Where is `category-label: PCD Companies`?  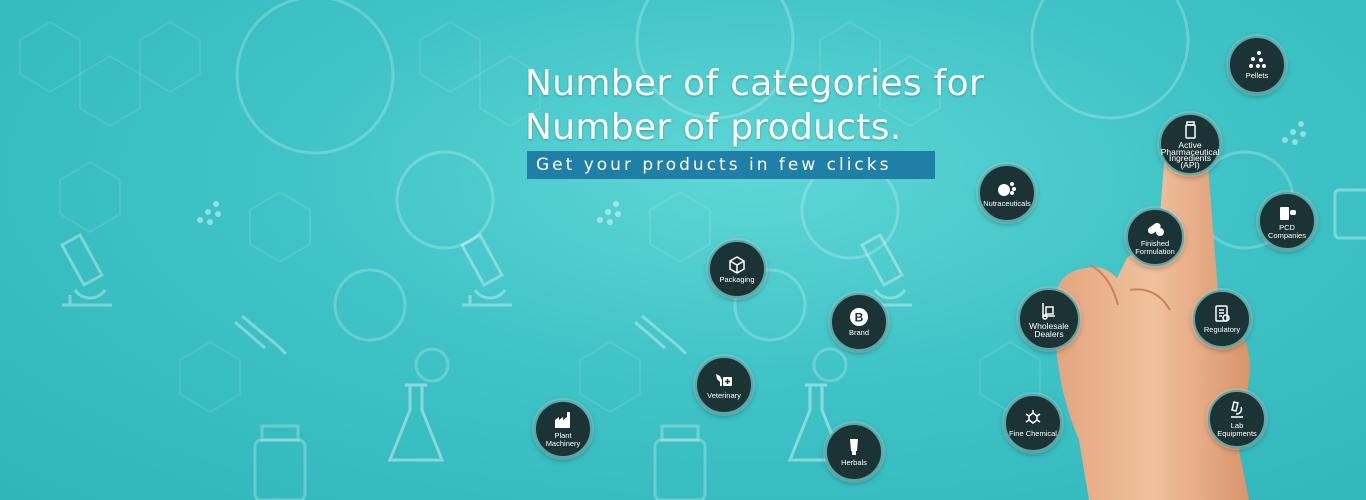 category-label: PCD Companies is located at coordinates (1287, 231).